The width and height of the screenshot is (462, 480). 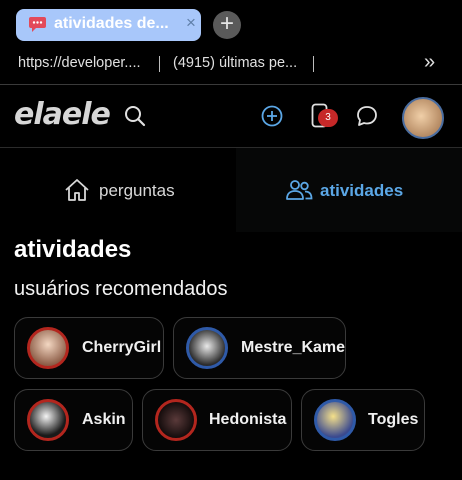 I want to click on search-icon, so click(x=135, y=116).